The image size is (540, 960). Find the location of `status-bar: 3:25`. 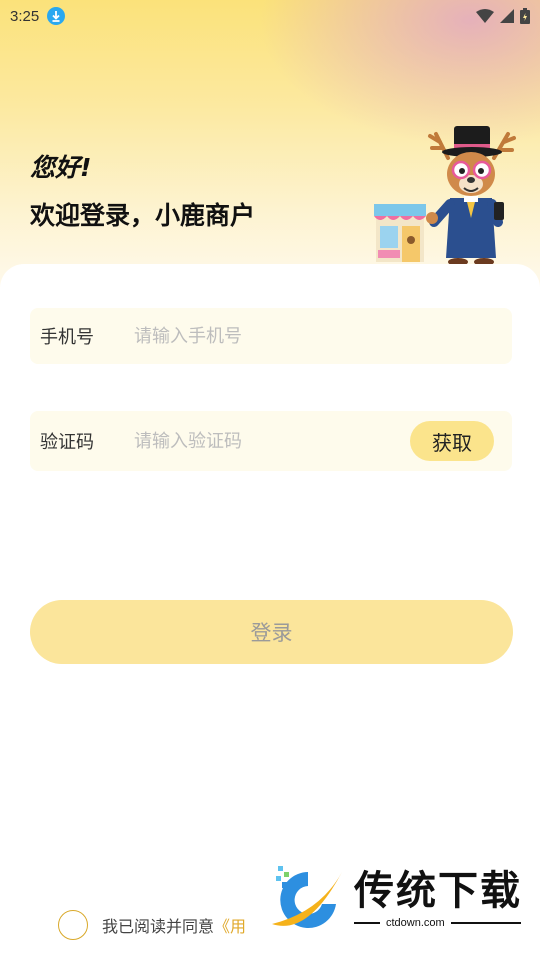

status-bar: 3:25 is located at coordinates (270, 16).